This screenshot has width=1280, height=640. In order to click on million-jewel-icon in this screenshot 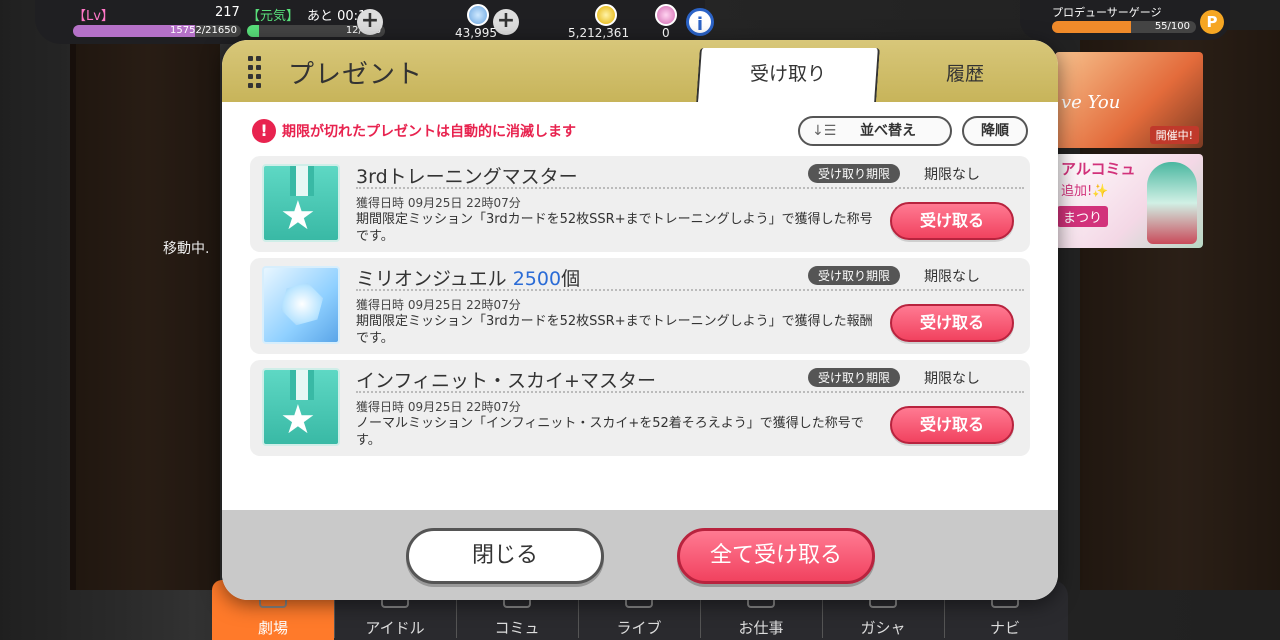, I will do `click(301, 305)`.